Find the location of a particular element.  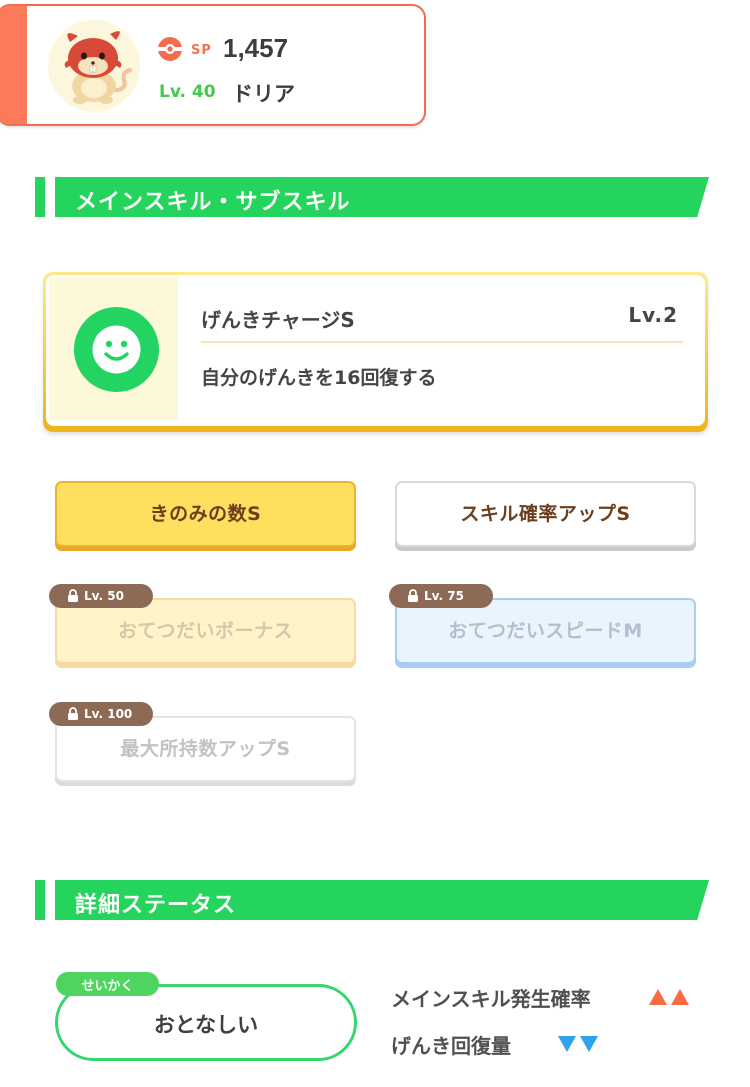

unlock-level-badge: Lv. 50 is located at coordinates (101, 596).